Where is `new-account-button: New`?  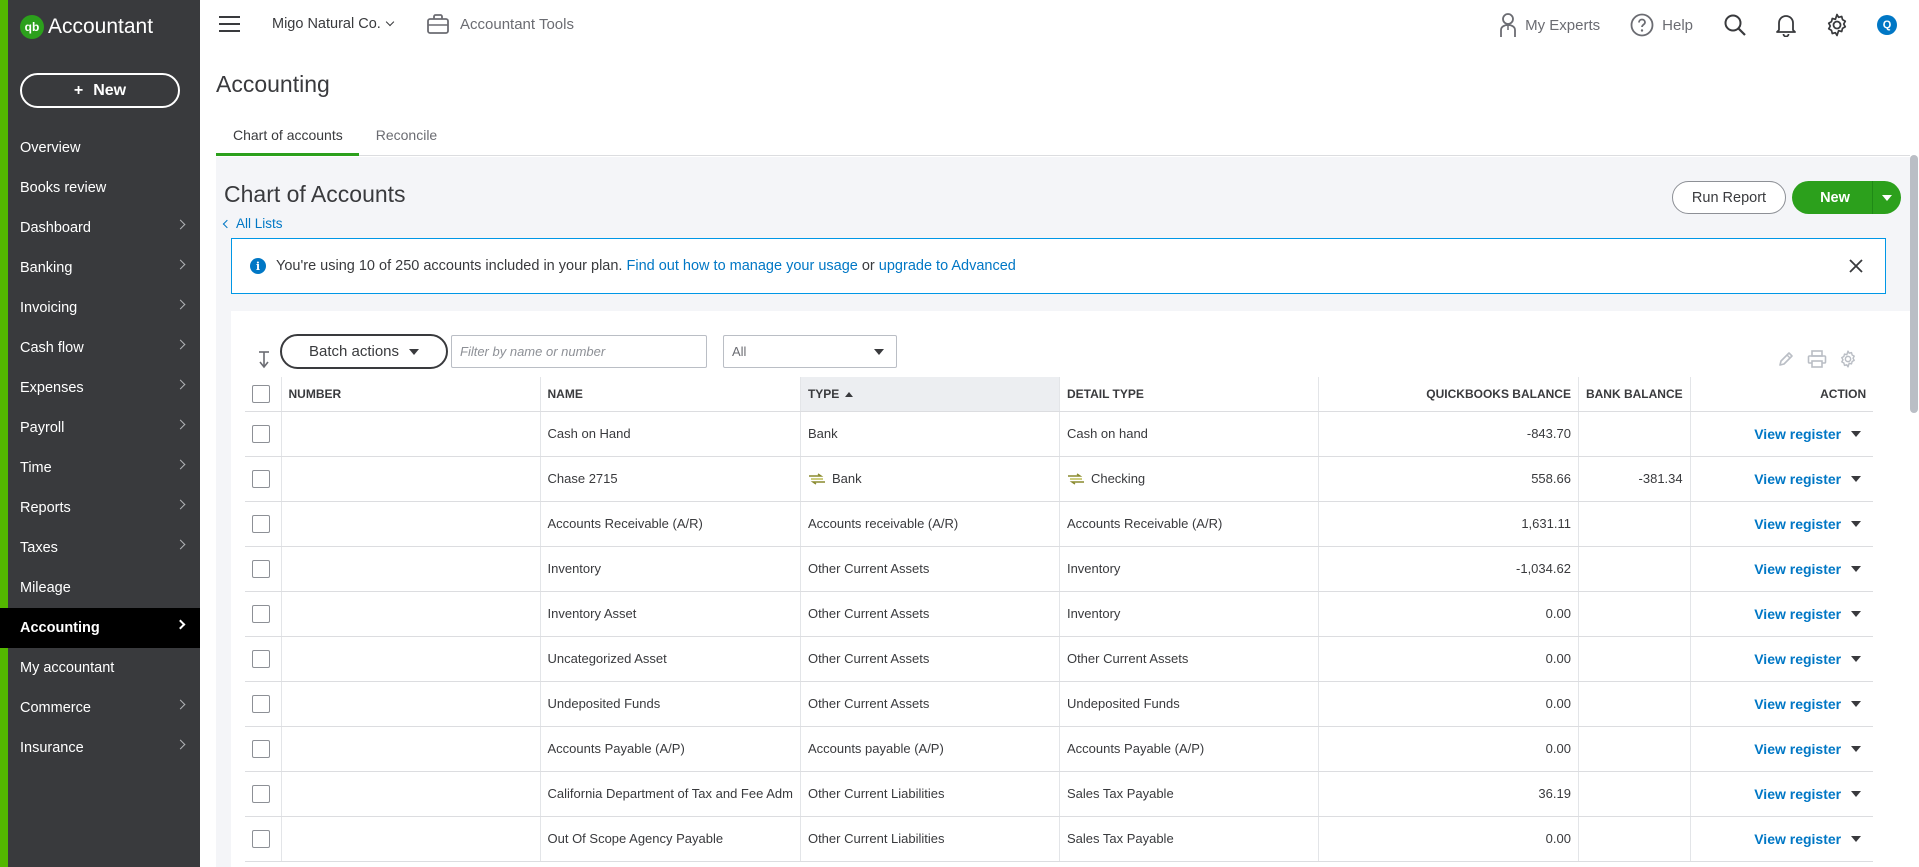 new-account-button: New is located at coordinates (1832, 198).